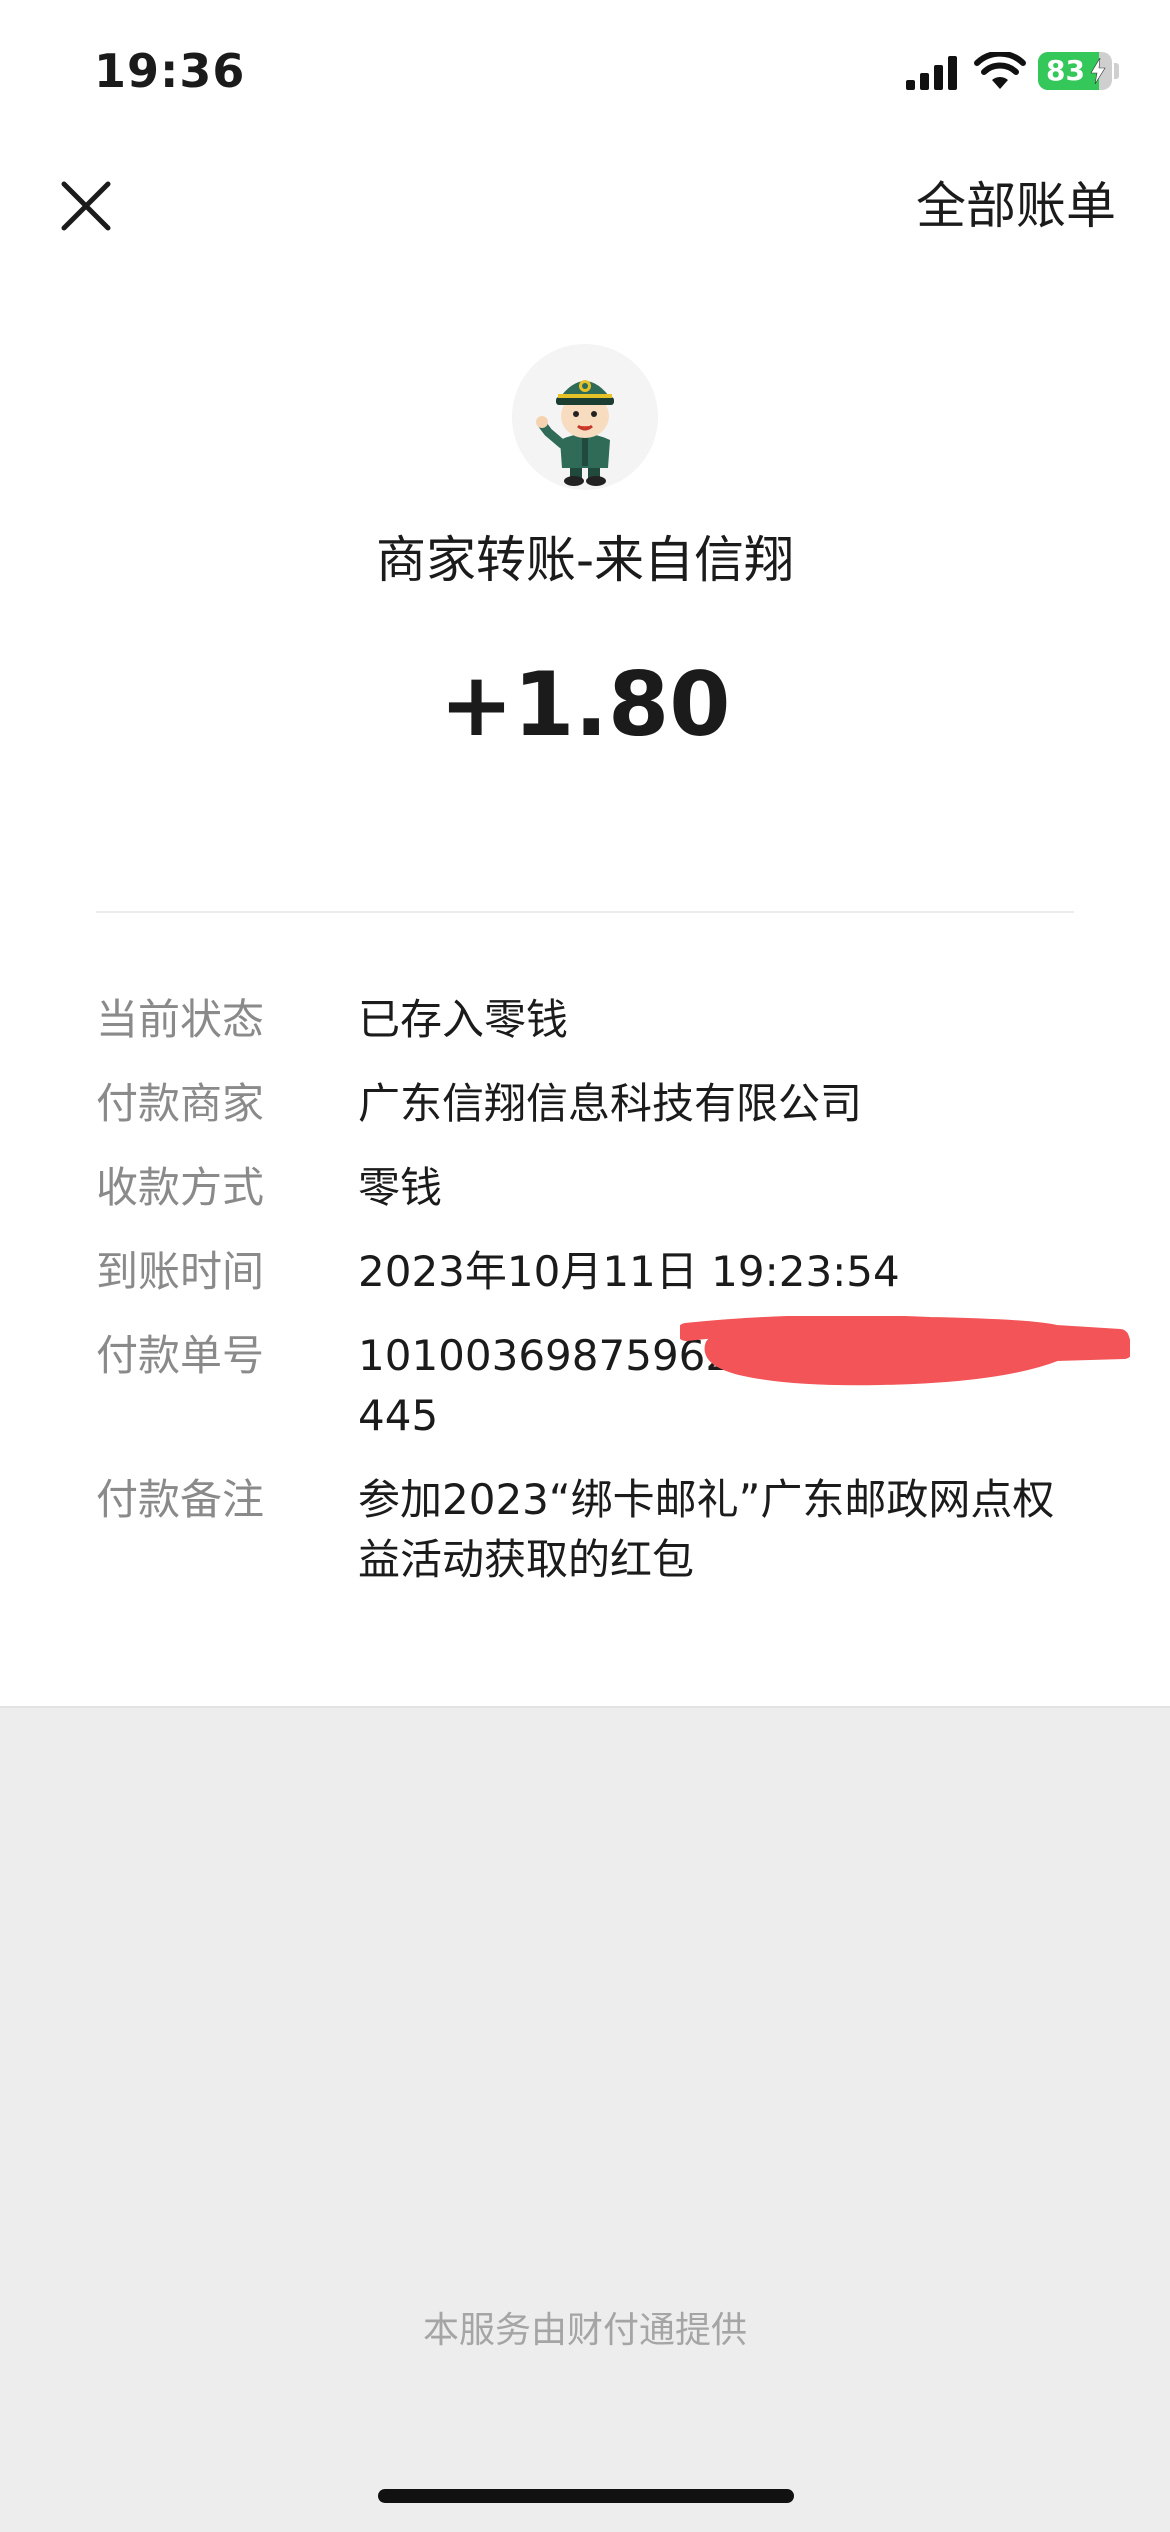 This screenshot has width=1170, height=2532. Describe the element at coordinates (463, 1019) in the screenshot. I see `detail-value: 已存入零钱` at that location.